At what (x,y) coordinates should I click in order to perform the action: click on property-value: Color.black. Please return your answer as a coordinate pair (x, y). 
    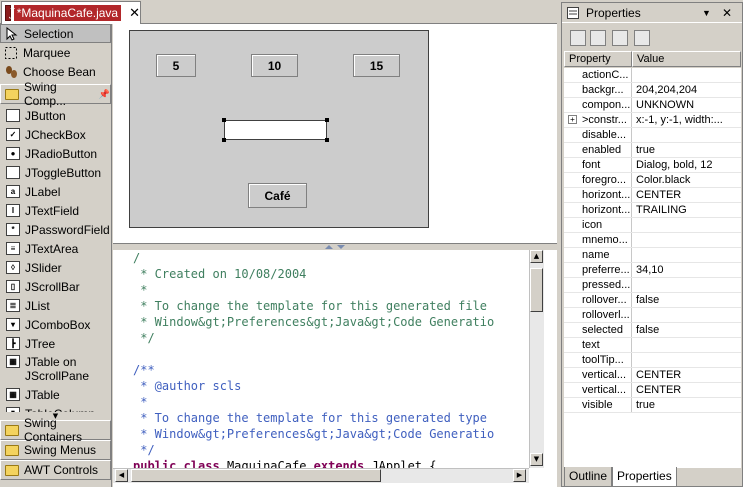
    Looking at the image, I should click on (686, 180).